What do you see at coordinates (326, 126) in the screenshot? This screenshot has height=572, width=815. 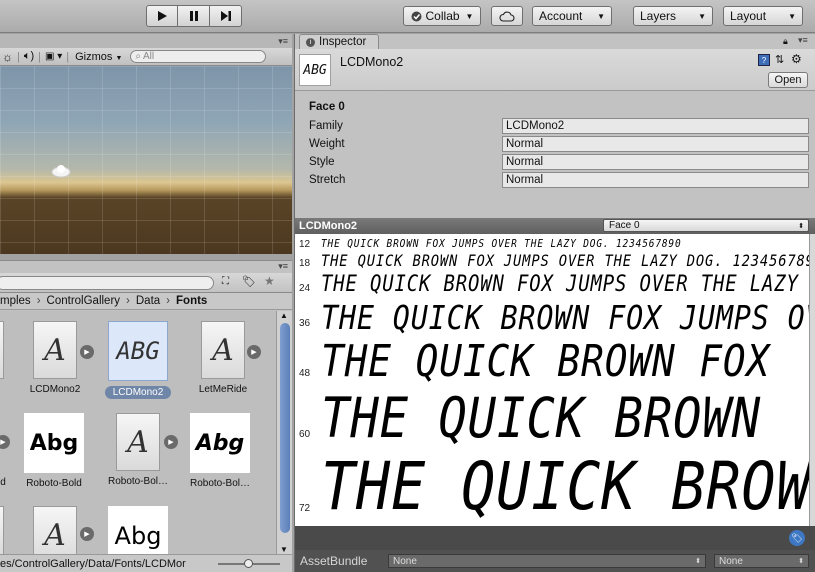 I see `property-label: Family` at bounding box center [326, 126].